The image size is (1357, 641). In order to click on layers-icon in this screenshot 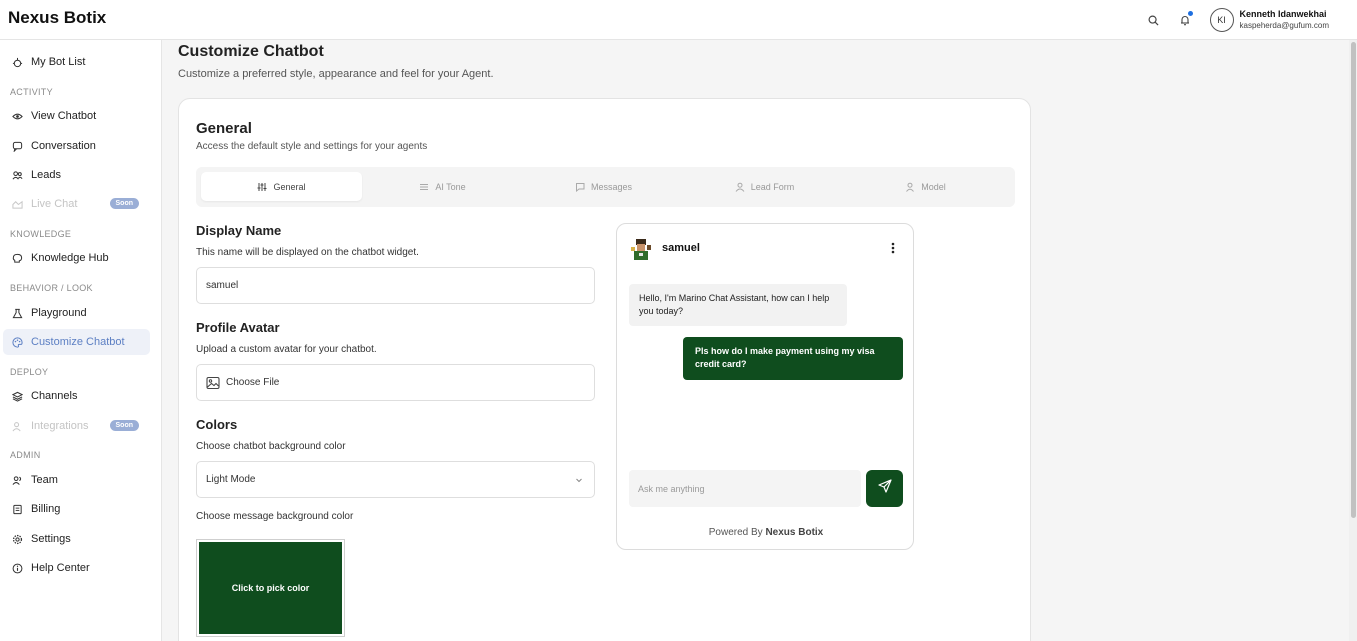, I will do `click(17, 396)`.